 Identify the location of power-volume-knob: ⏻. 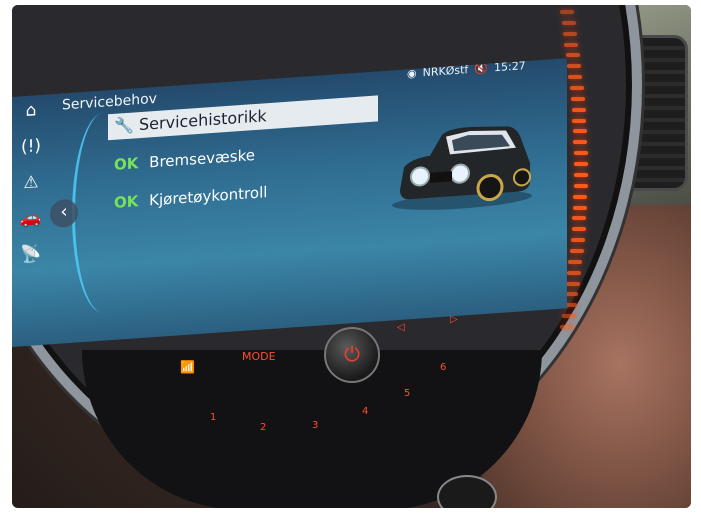
(352, 355).